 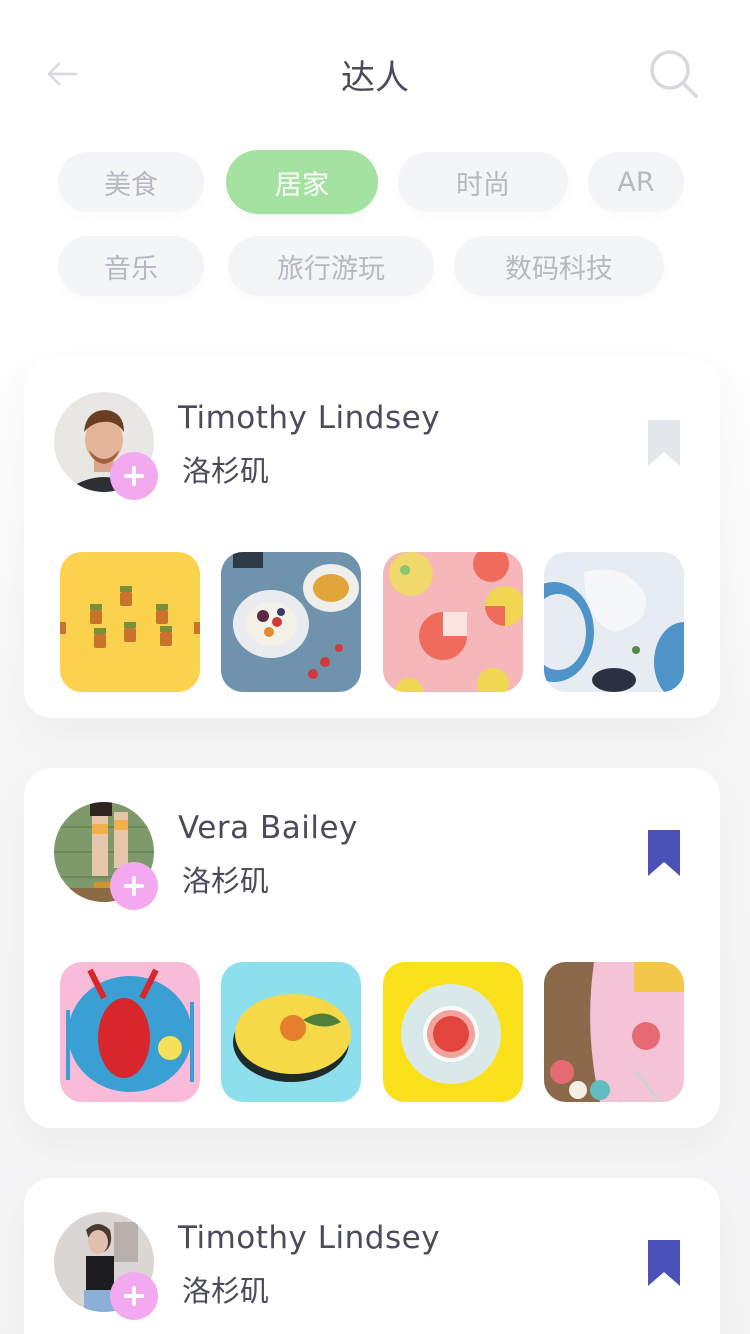 I want to click on category-chip-food: 美食, so click(x=131, y=182).